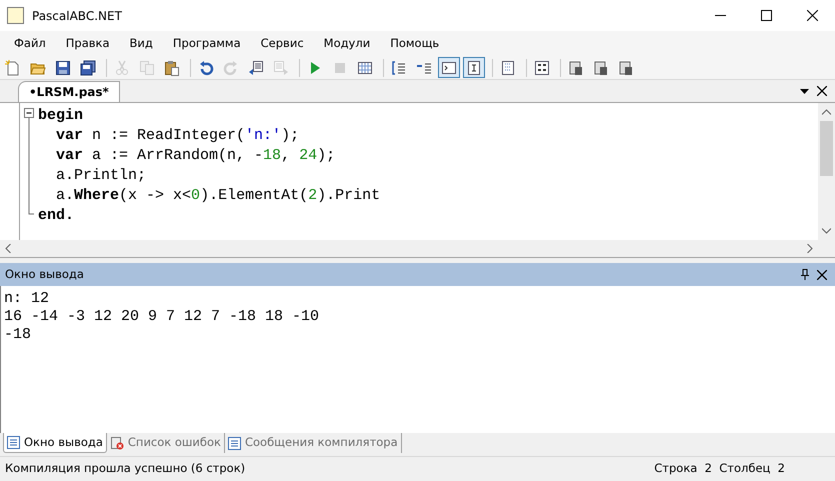 The image size is (835, 481). What do you see at coordinates (826, 171) in the screenshot?
I see `vertical-scrollbar` at bounding box center [826, 171].